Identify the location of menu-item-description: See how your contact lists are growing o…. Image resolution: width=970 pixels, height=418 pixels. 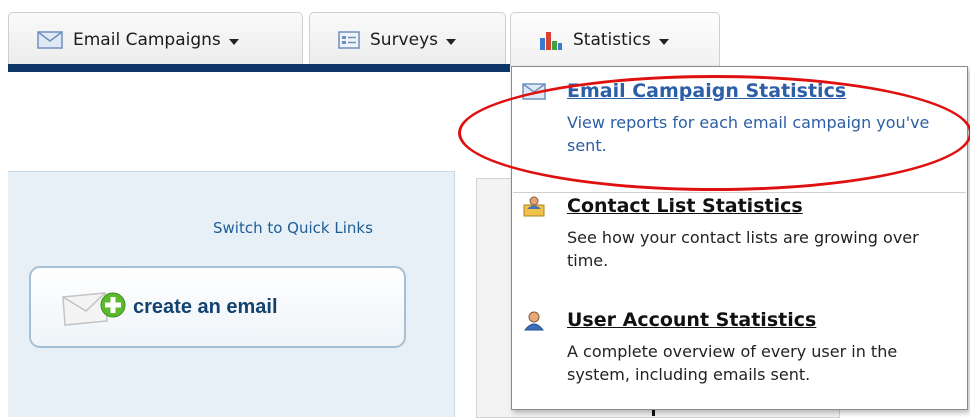
(743, 249).